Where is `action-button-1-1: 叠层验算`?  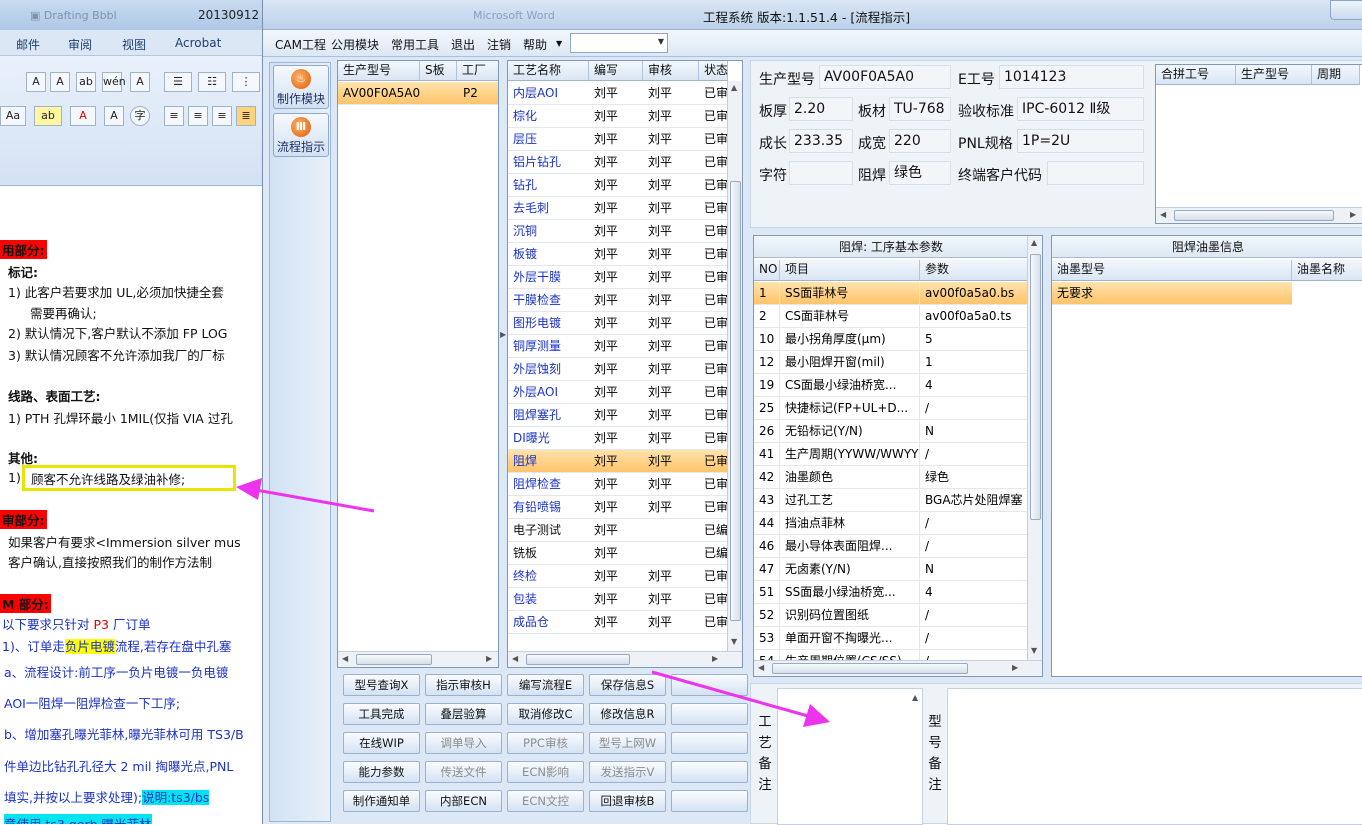 action-button-1-1: 叠层验算 is located at coordinates (463, 714).